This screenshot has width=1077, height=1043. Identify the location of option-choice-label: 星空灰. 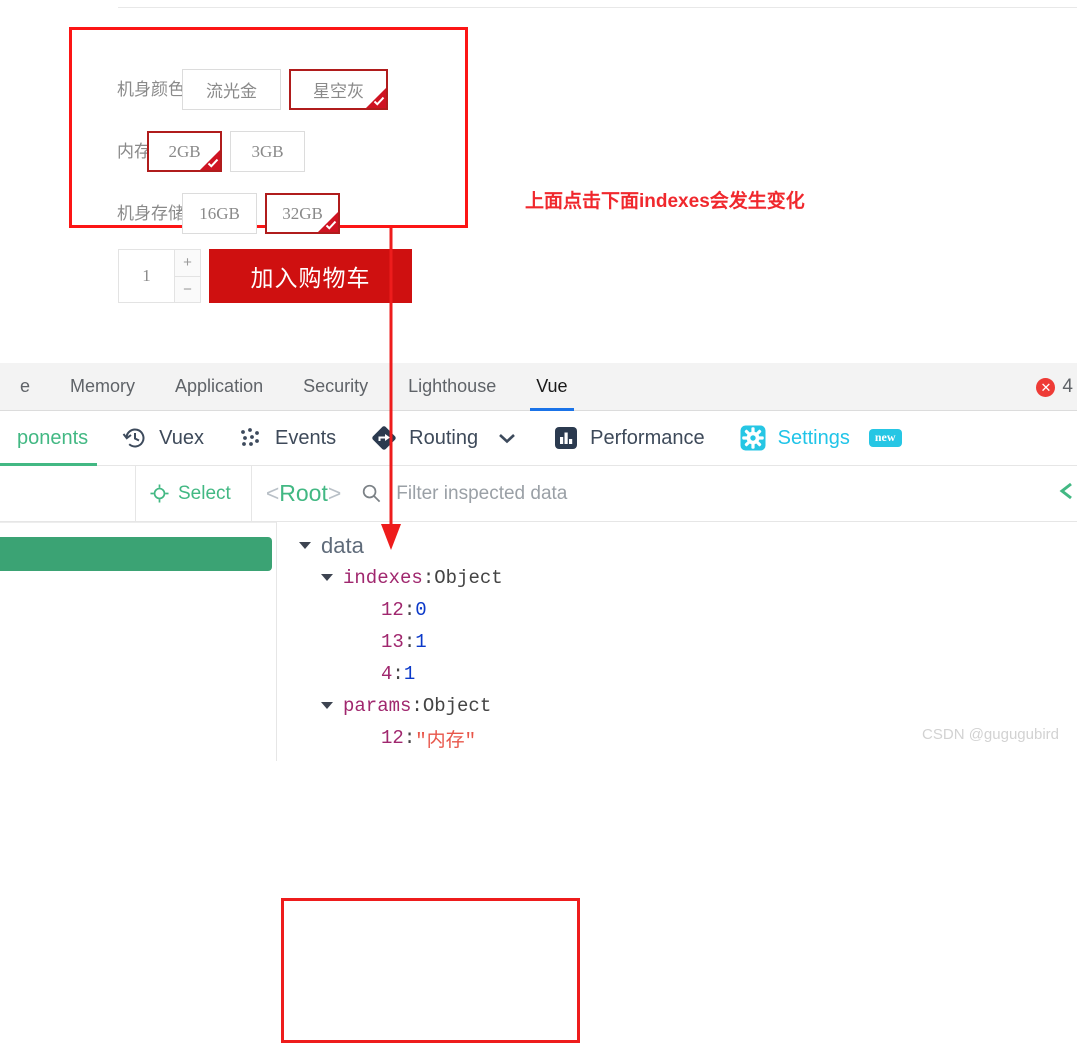
(338, 91).